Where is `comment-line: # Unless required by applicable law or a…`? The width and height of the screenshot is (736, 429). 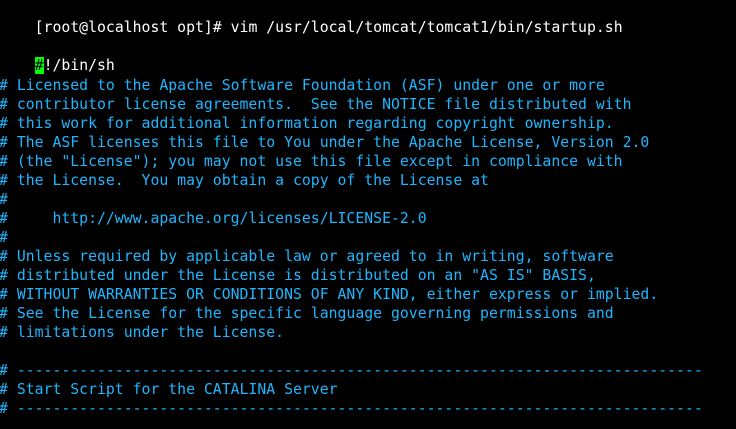 comment-line: # Unless required by applicable law or a… is located at coordinates (307, 256).